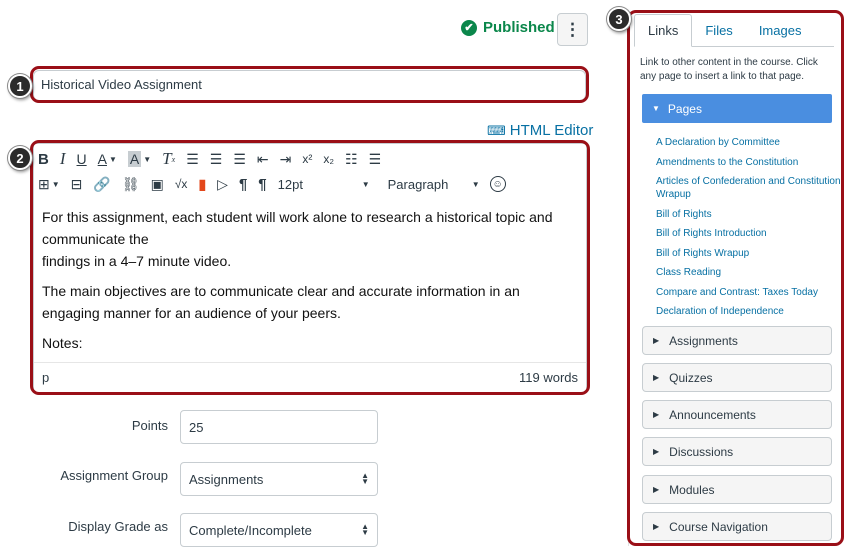 This screenshot has height=555, width=855. What do you see at coordinates (101, 184) in the screenshot?
I see `link-icon: 🔗` at bounding box center [101, 184].